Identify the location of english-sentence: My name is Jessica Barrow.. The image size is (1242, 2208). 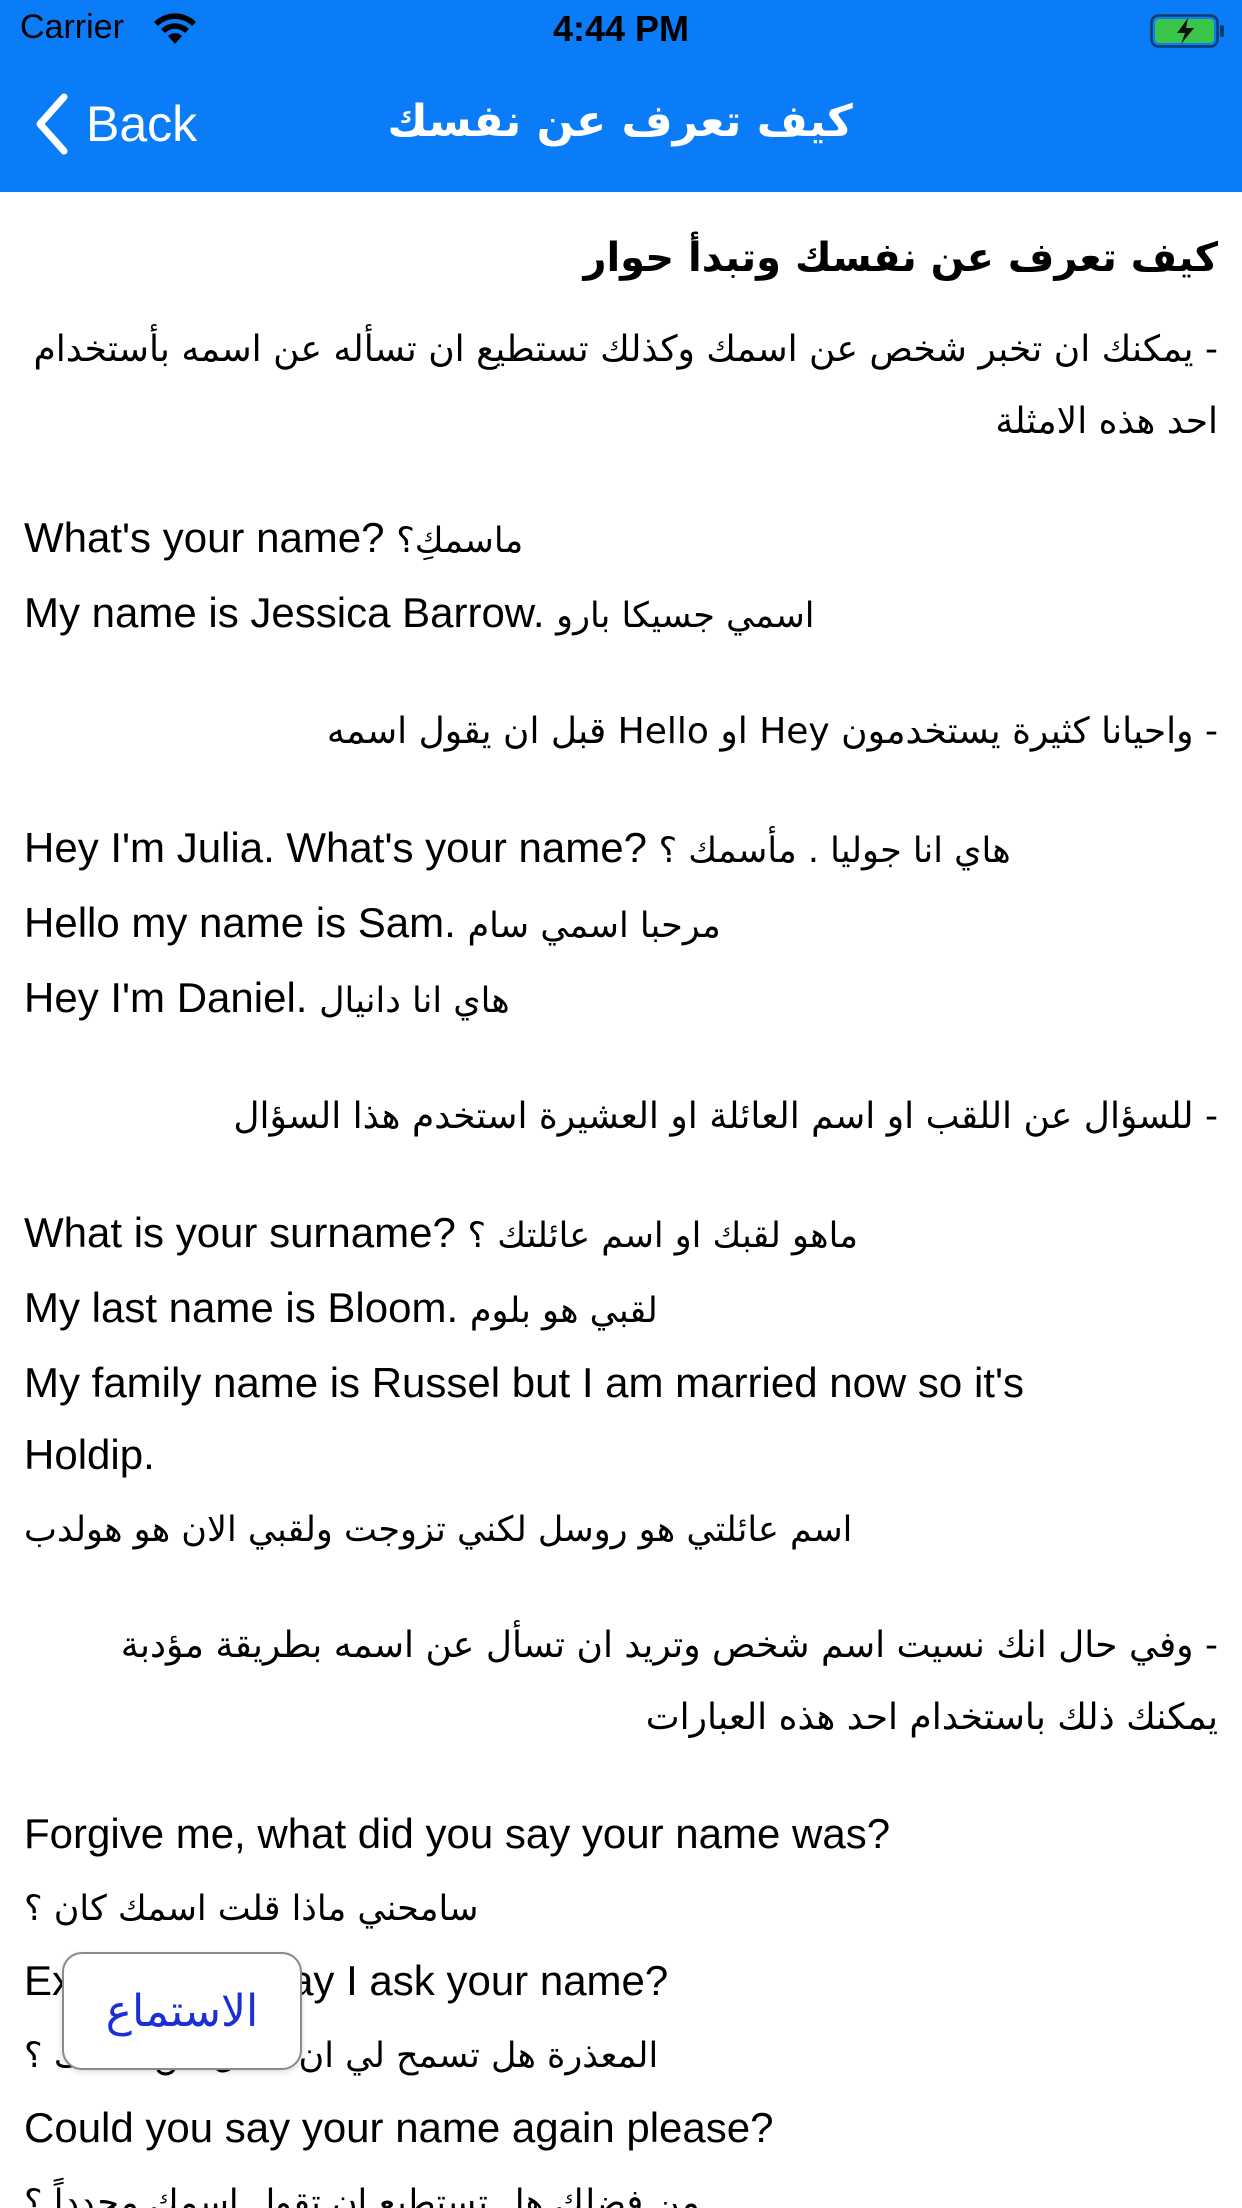
(284, 612).